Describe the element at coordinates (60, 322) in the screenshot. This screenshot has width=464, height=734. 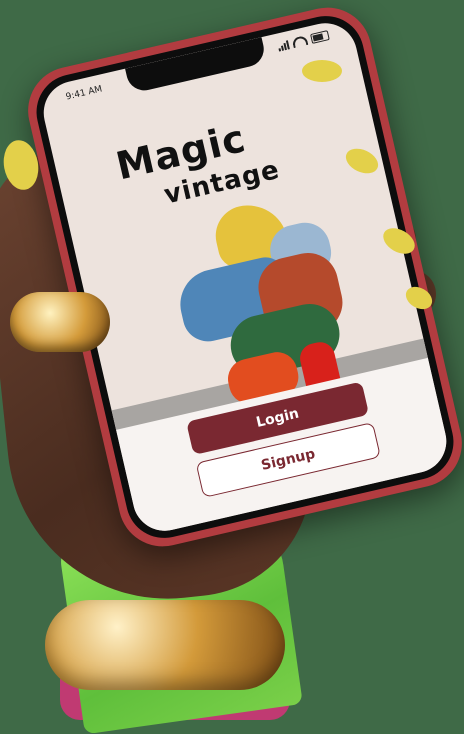
I see `gold-ring` at that location.